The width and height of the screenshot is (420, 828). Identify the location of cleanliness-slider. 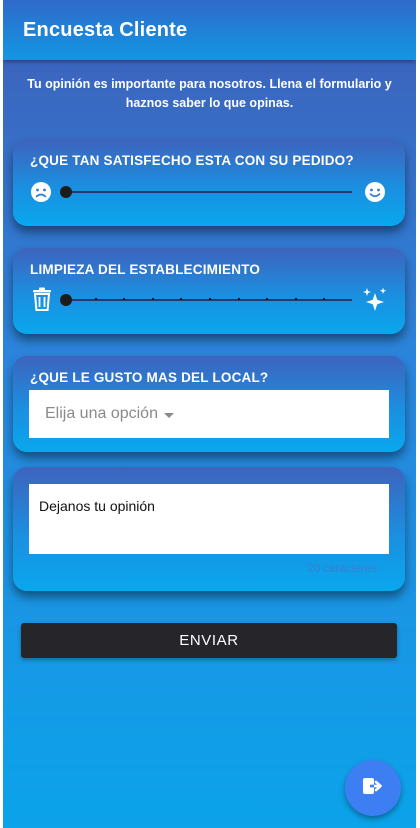
(209, 300).